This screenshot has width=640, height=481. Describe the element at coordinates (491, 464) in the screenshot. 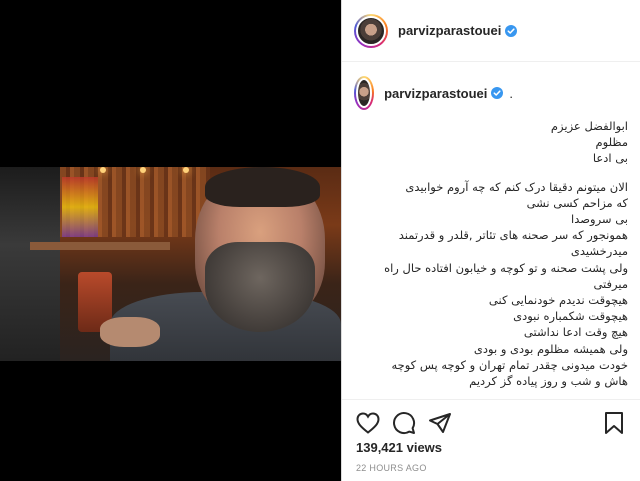

I see `post-timestamp: 22 HOURS AGO` at that location.